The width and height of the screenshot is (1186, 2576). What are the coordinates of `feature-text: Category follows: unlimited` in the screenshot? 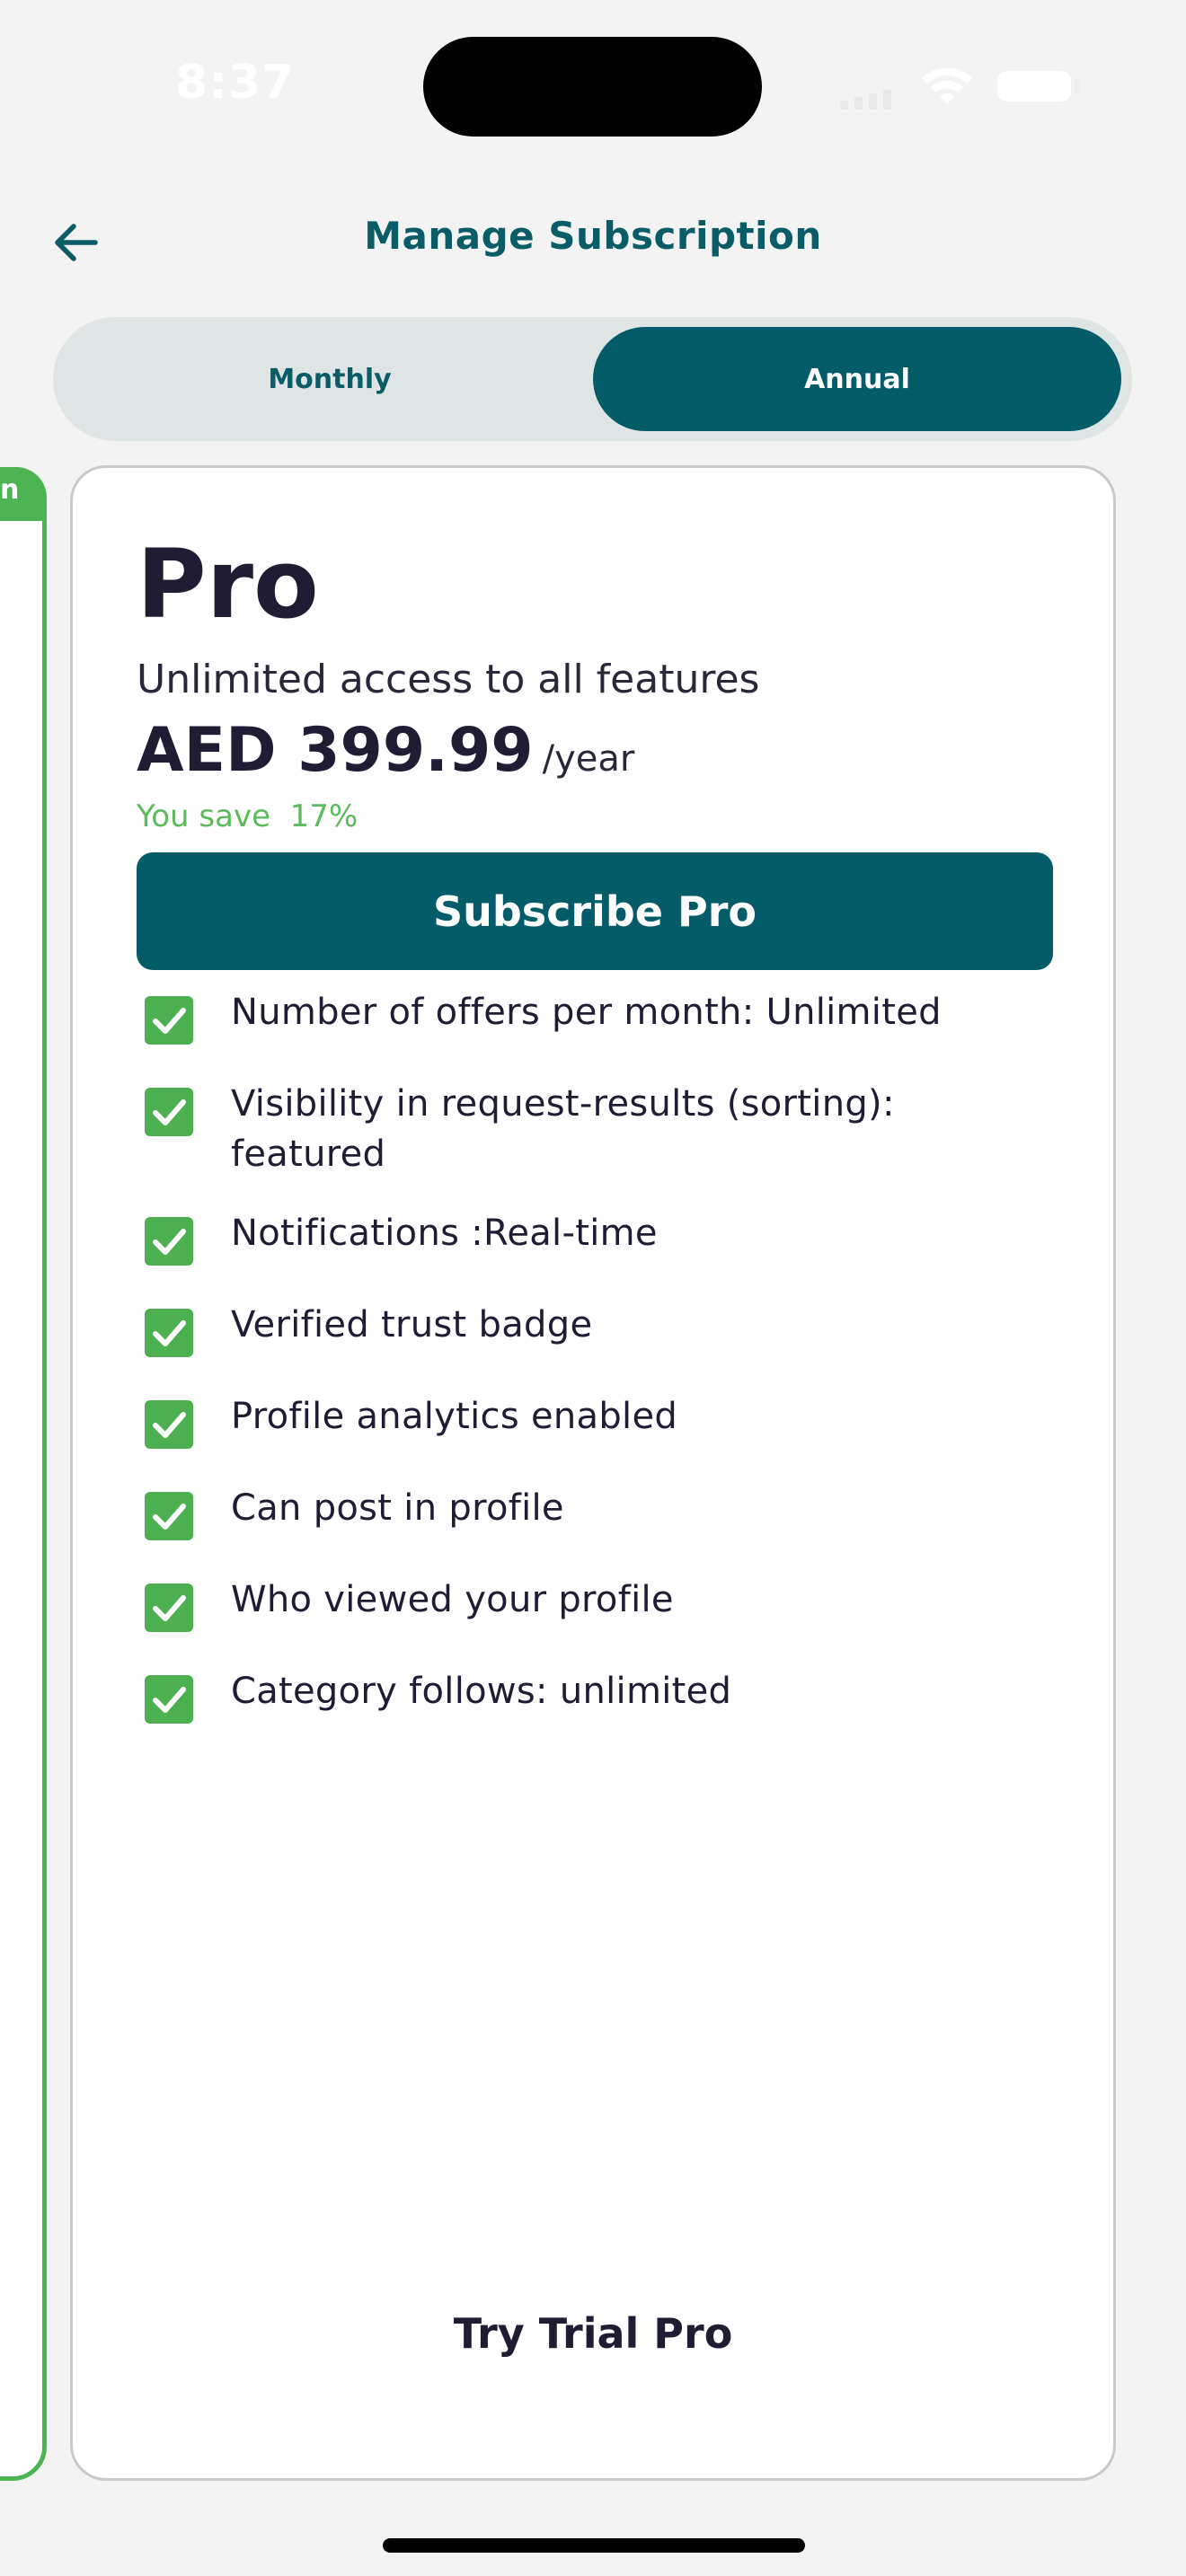 It's located at (481, 1691).